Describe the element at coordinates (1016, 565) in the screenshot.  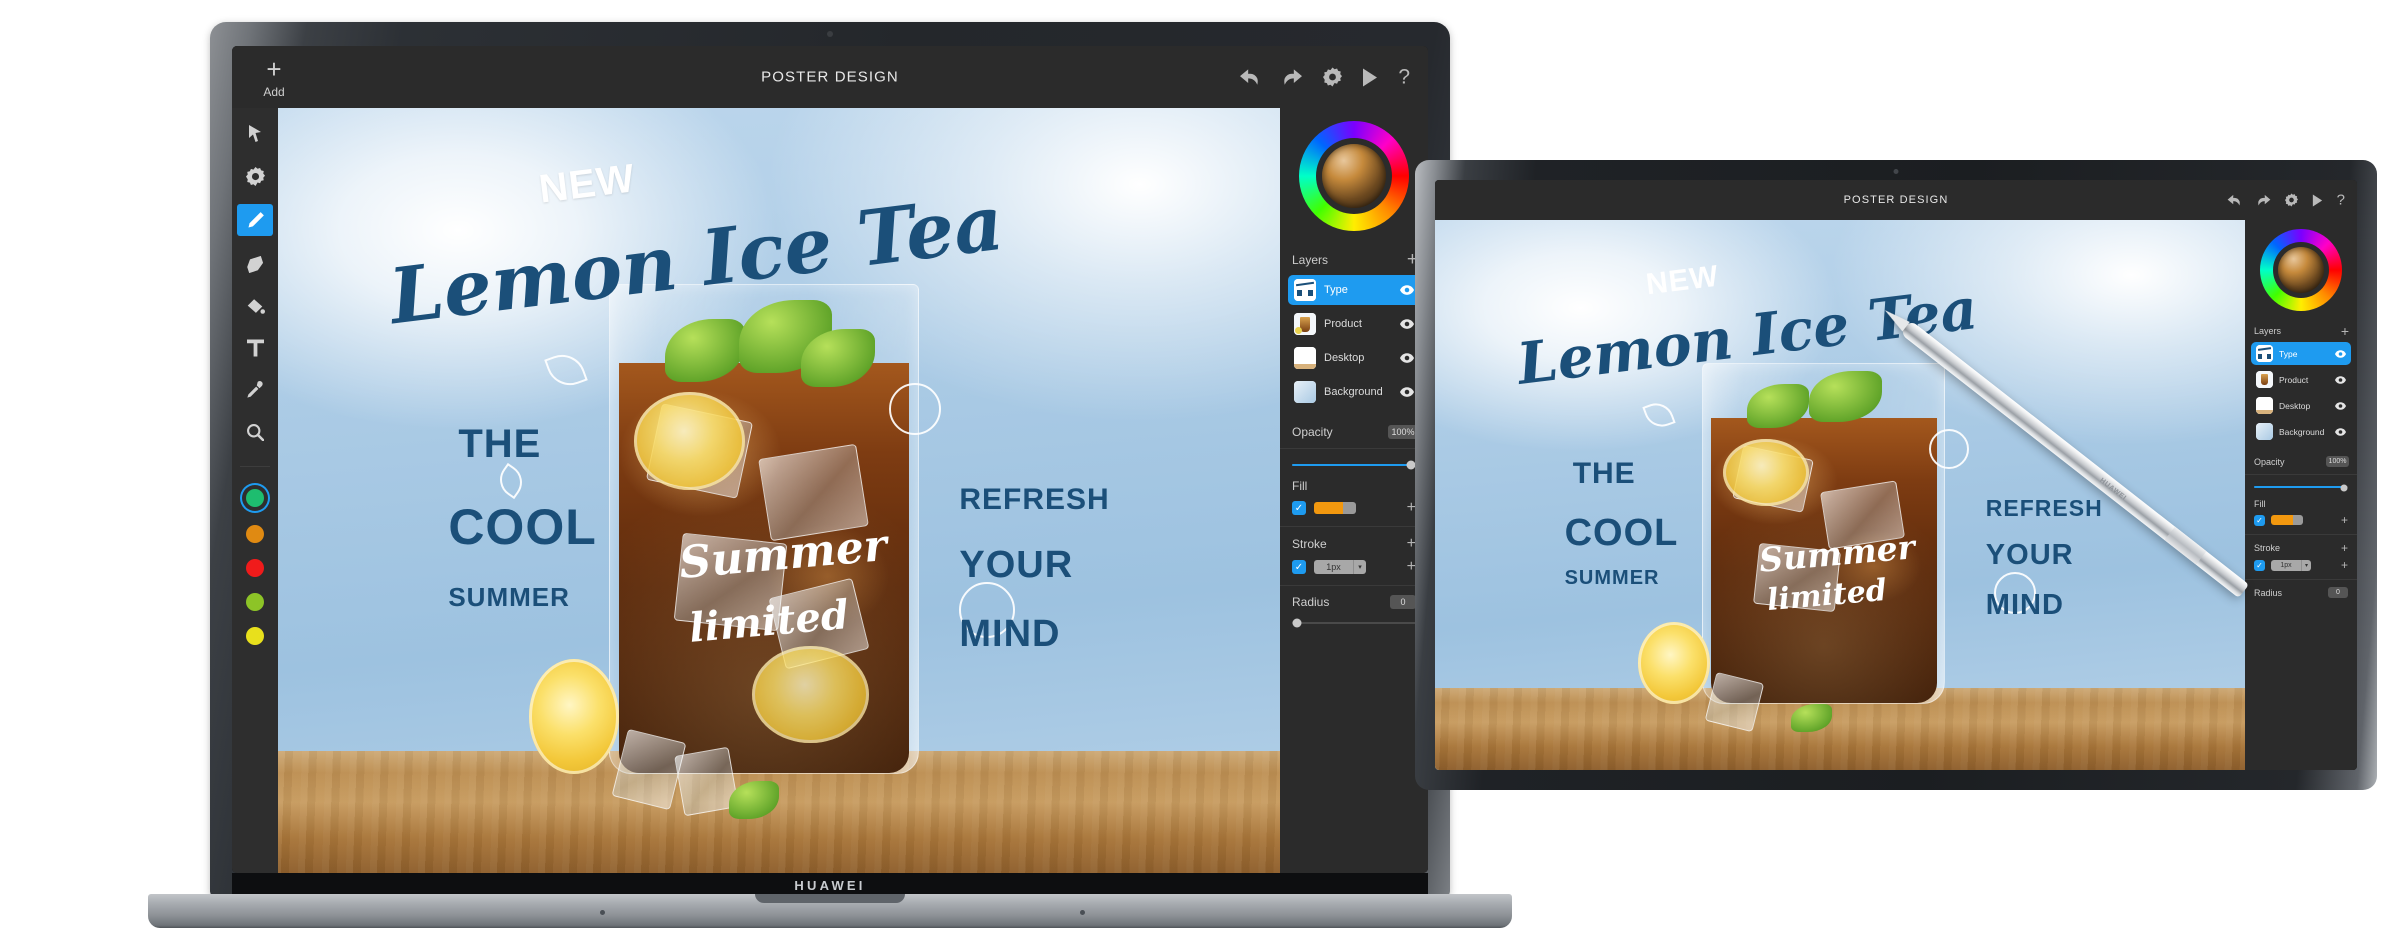
I see `poster-right-line-2: YOUR` at that location.